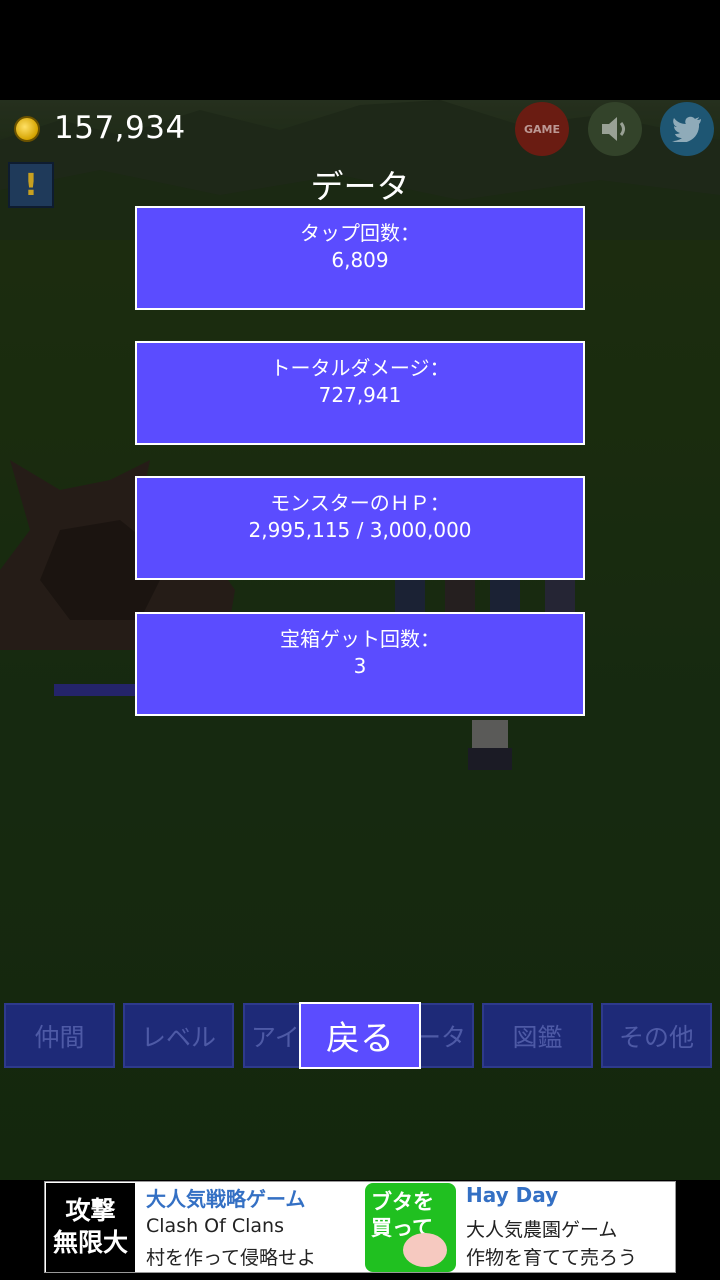 The width and height of the screenshot is (720, 1280). I want to click on stat-value: 6,809, so click(360, 260).